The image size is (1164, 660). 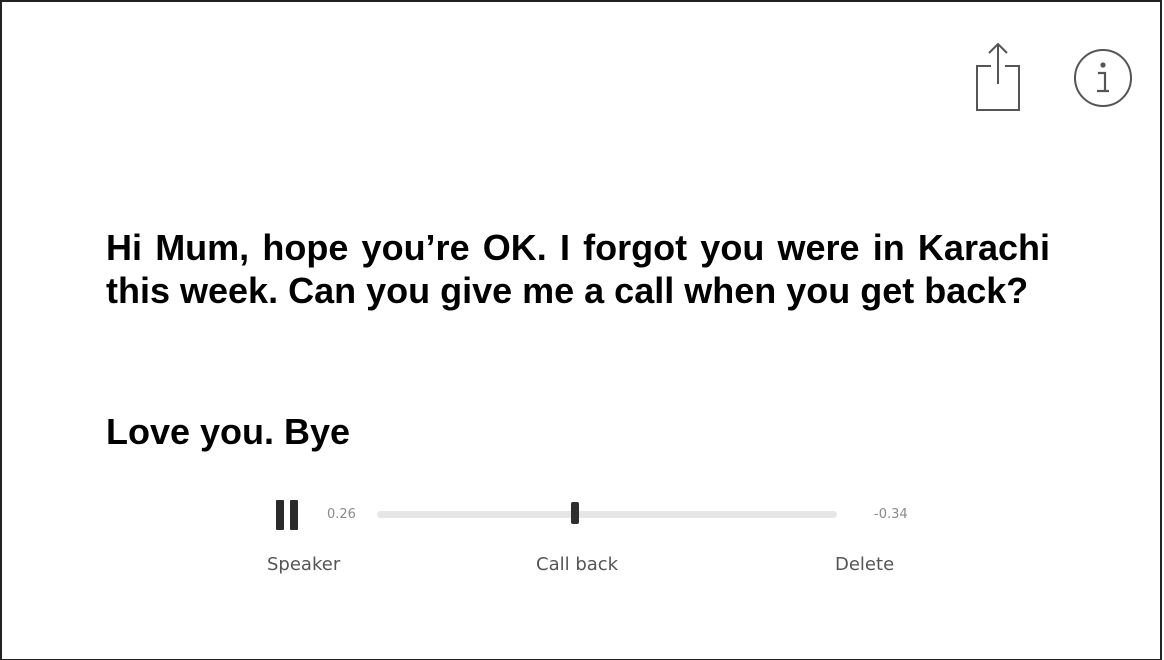 I want to click on elapsed-time: 0.26, so click(x=341, y=514).